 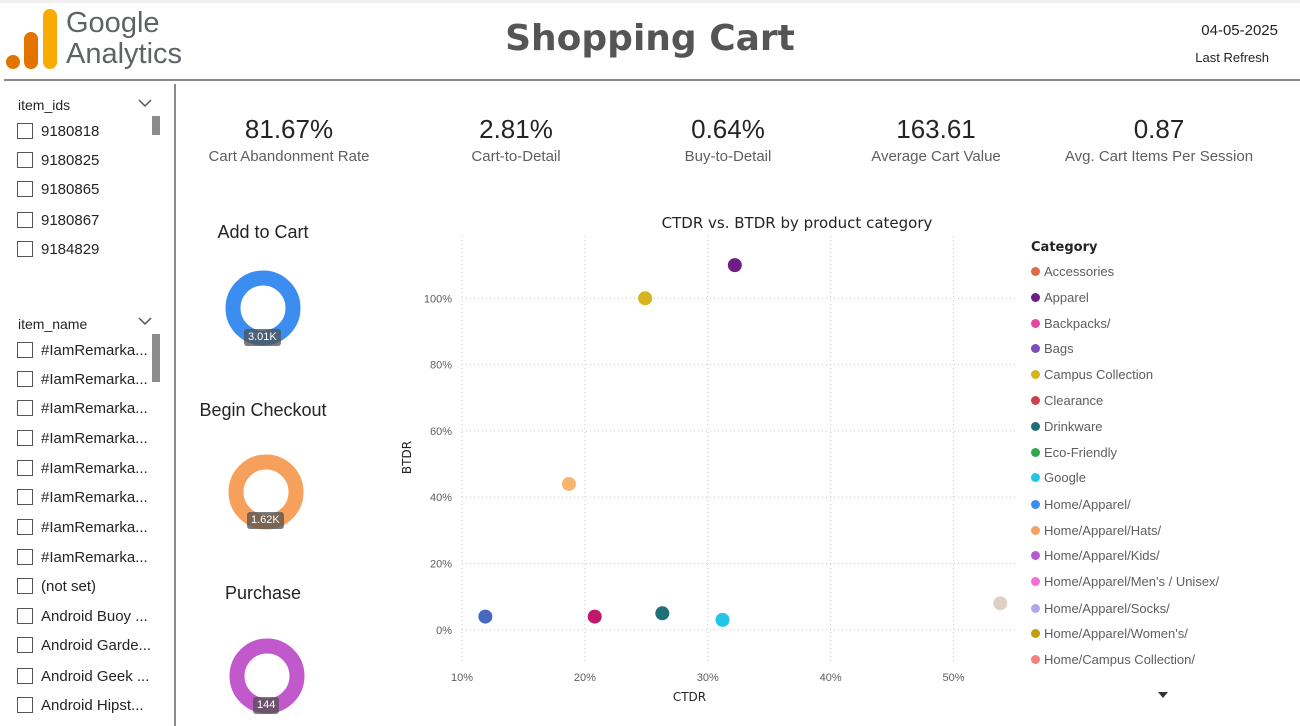 I want to click on item-ids-option: 9180825, so click(x=58, y=160).